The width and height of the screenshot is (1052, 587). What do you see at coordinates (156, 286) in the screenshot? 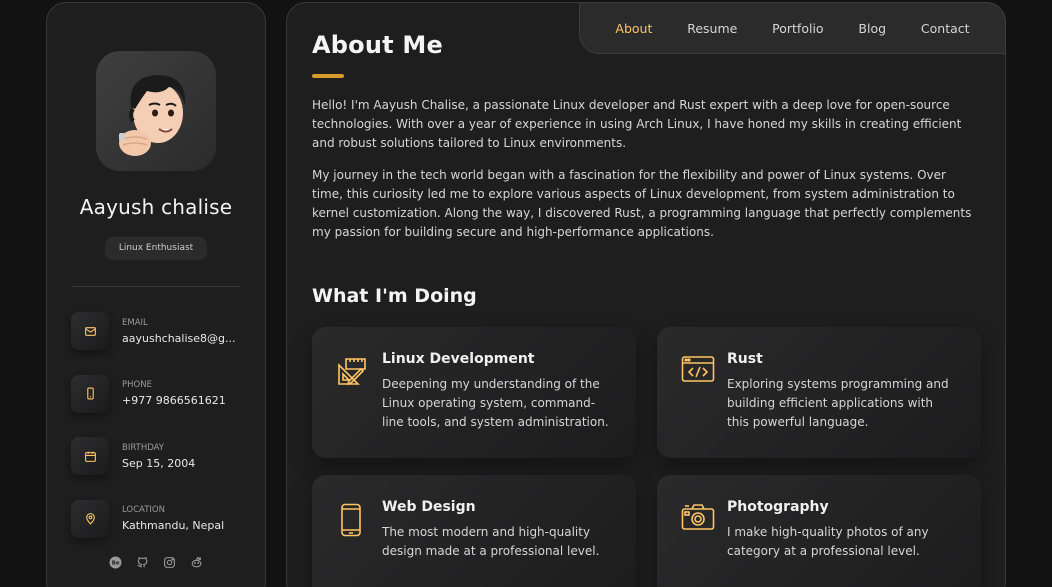
I see `sidebar-separator` at bounding box center [156, 286].